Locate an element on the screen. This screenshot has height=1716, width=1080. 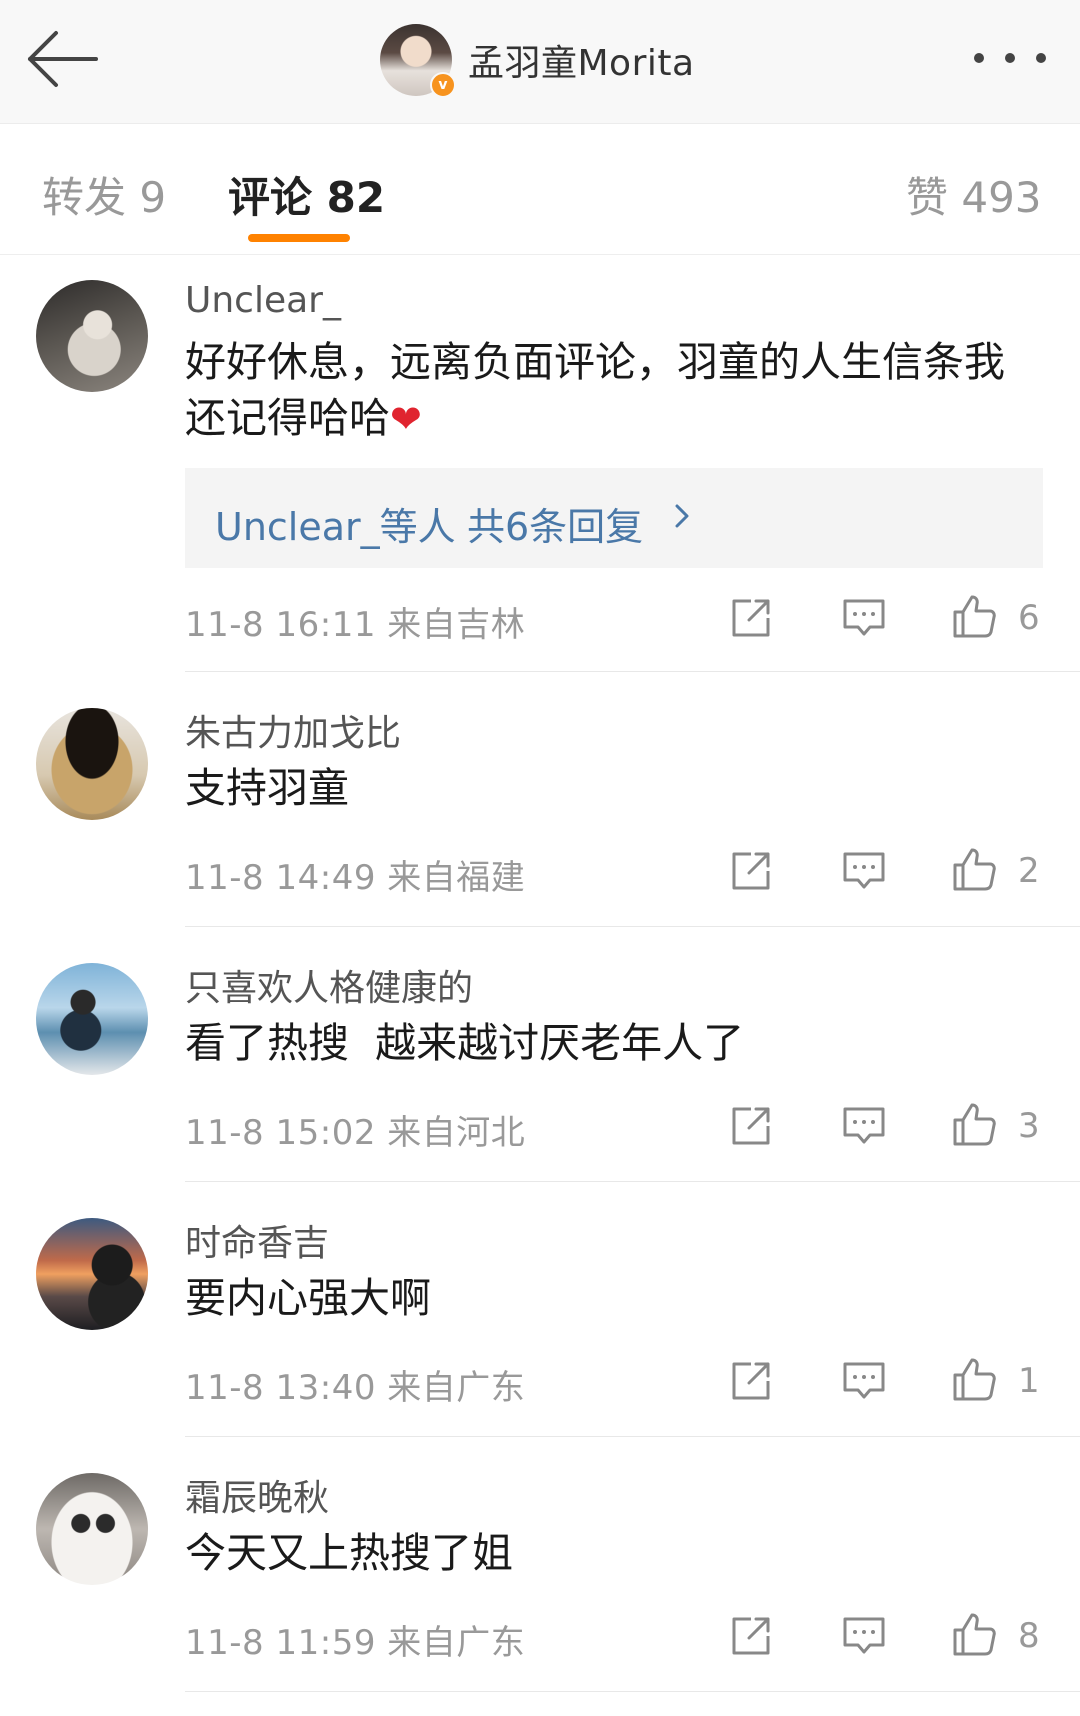
comment-time: 11-8 14:49 is located at coordinates (280, 878).